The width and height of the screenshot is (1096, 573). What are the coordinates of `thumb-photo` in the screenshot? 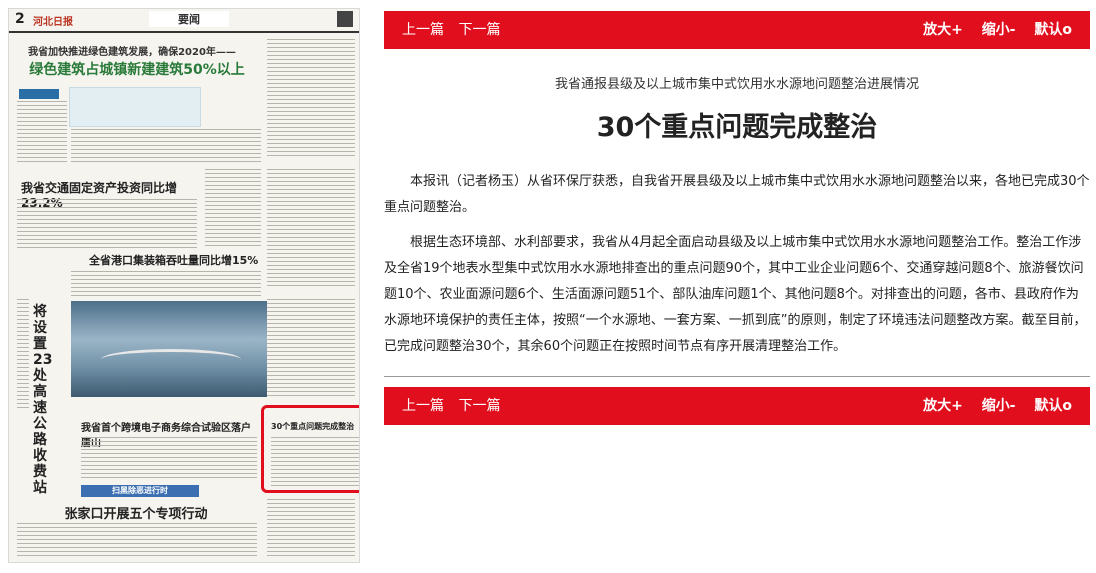 It's located at (169, 349).